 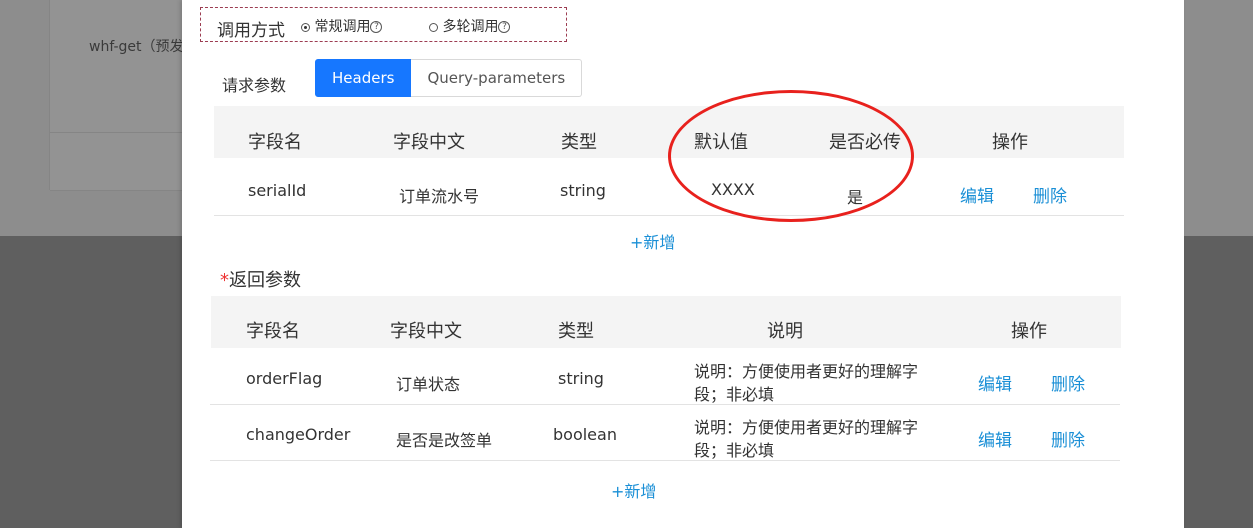 I want to click on radio-label: 常规调用, so click(x=342, y=27).